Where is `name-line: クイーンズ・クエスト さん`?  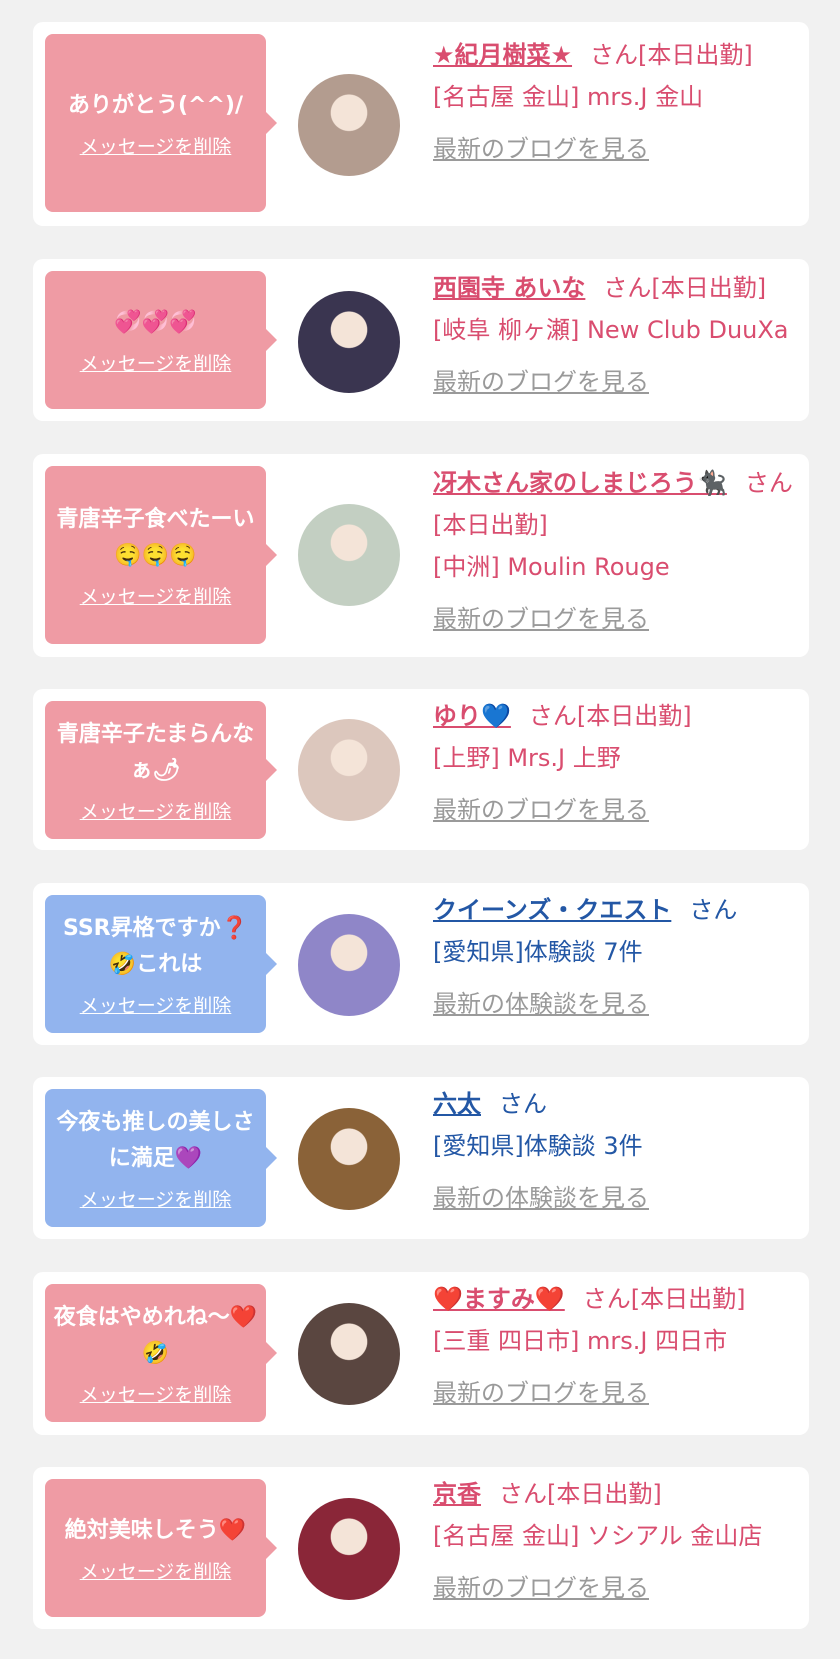
name-line: クイーンズ・クエスト さん is located at coordinates (614, 910).